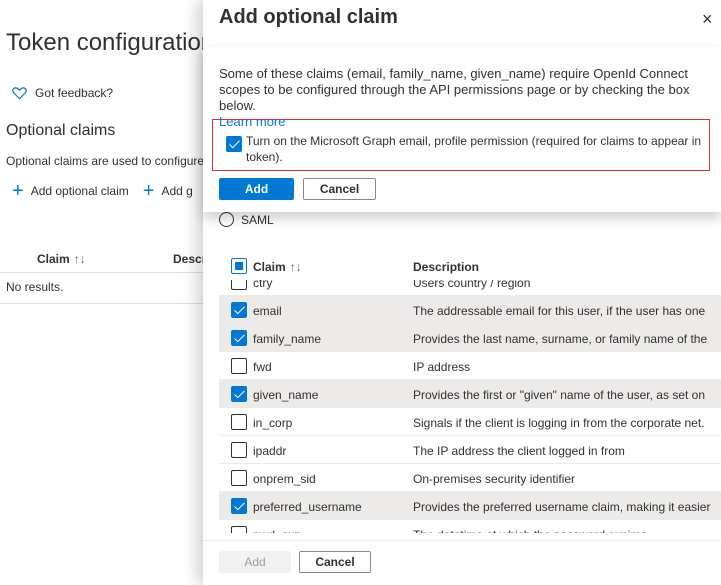 The width and height of the screenshot is (721, 585). Describe the element at coordinates (74, 93) in the screenshot. I see `feedback-label: Got feedback?` at that location.